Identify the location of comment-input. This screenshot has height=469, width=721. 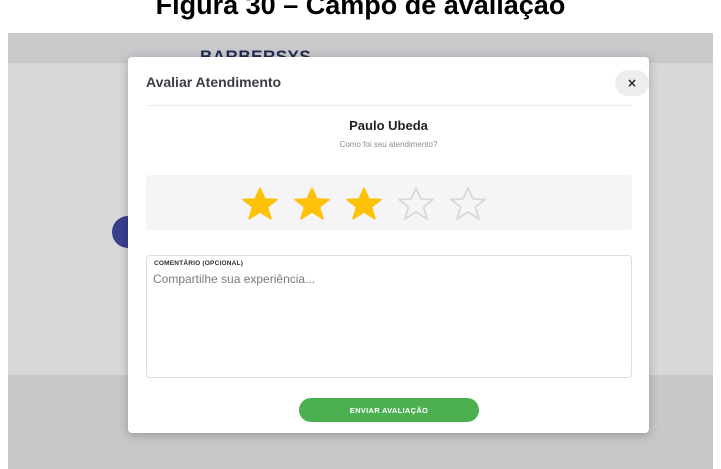
(389, 322).